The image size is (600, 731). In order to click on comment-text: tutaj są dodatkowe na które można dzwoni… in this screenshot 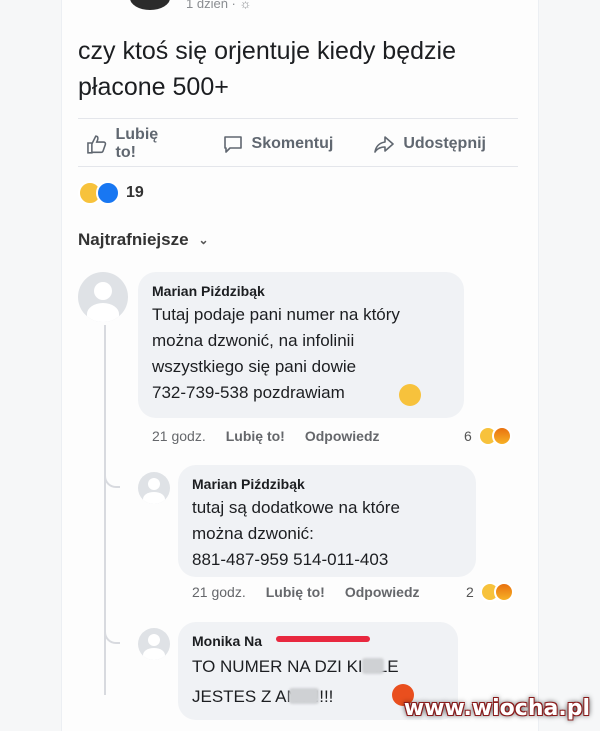, I will do `click(296, 533)`.